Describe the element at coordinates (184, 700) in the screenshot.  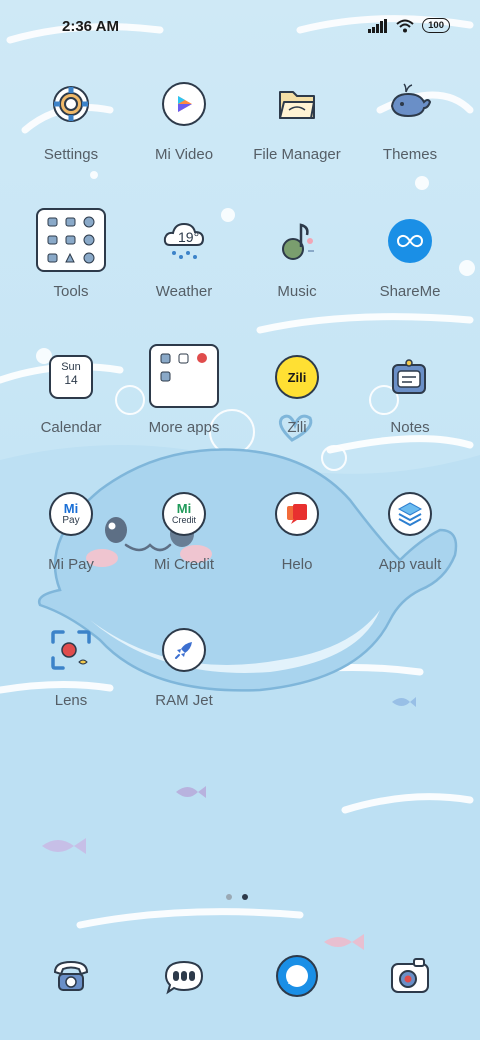
I see `app-label: RAM Jet` at that location.